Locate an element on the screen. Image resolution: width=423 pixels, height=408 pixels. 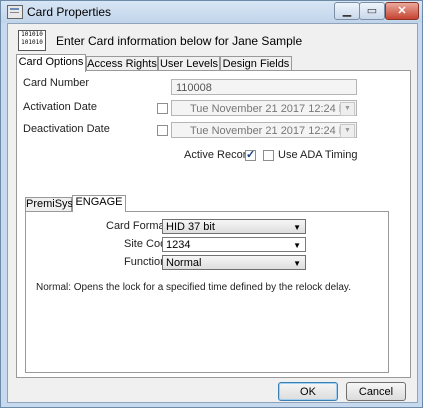
deactivation-date-value: Tue November 21 2017 12:24 PM is located at coordinates (273, 131).